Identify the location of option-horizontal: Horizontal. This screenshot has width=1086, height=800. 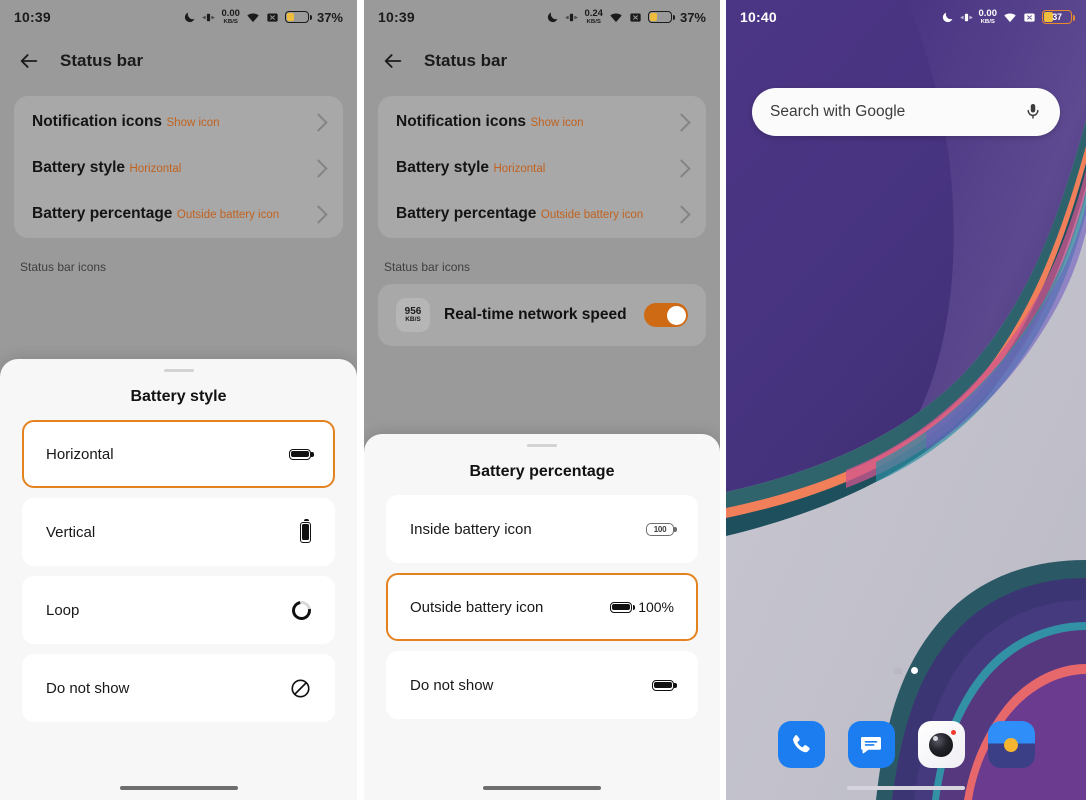
(178, 454).